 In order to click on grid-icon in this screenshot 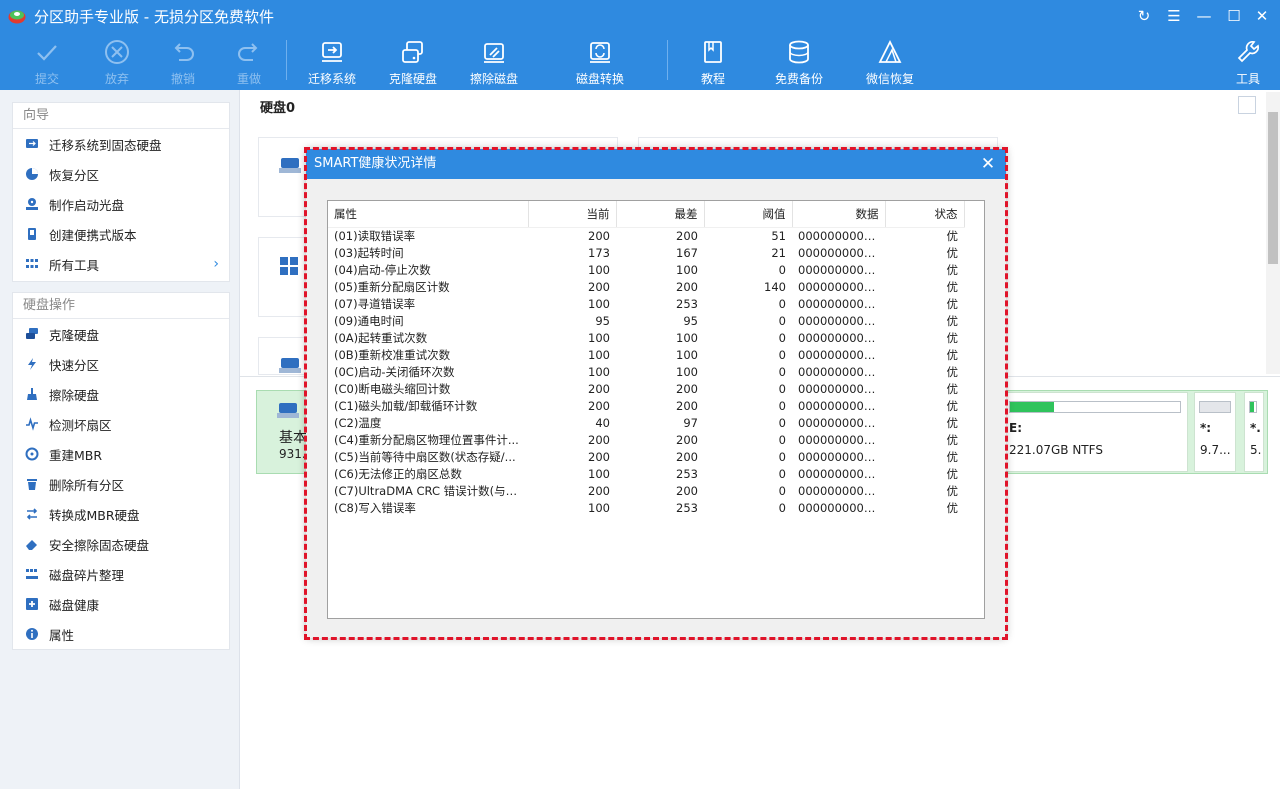, I will do `click(32, 263)`.